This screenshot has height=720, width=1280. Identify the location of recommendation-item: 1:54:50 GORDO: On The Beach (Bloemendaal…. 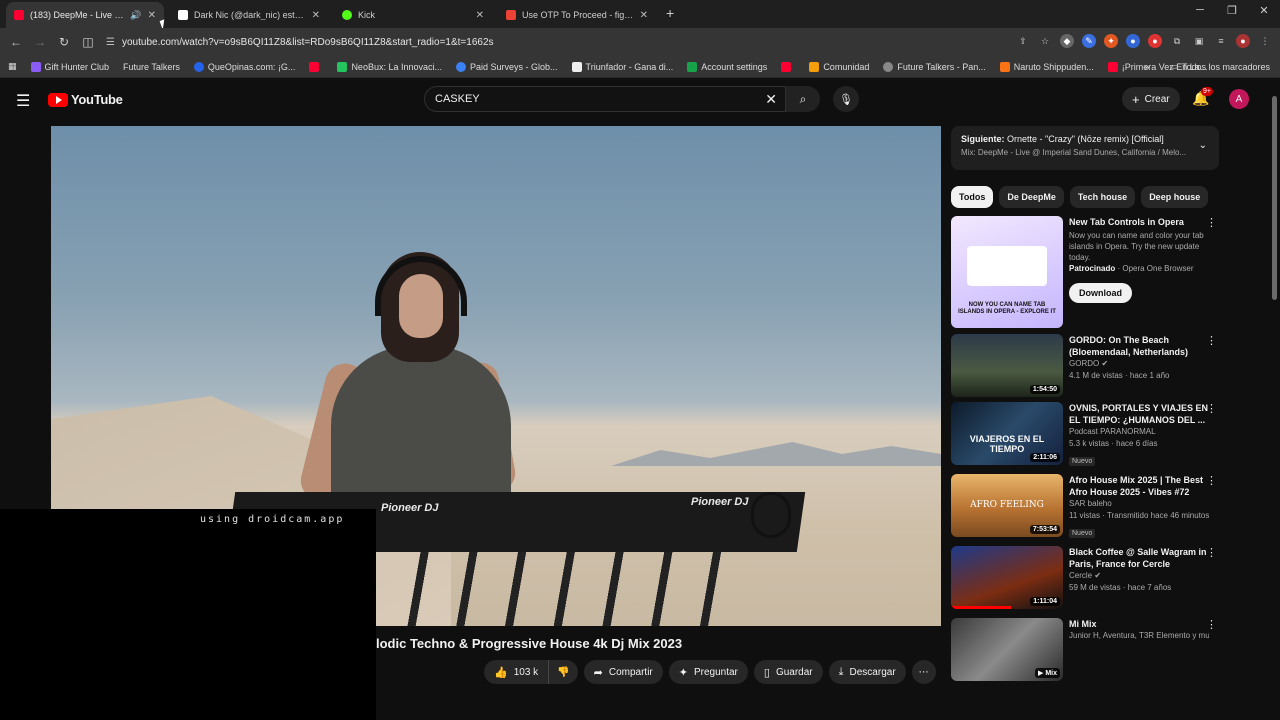
(1086, 365).